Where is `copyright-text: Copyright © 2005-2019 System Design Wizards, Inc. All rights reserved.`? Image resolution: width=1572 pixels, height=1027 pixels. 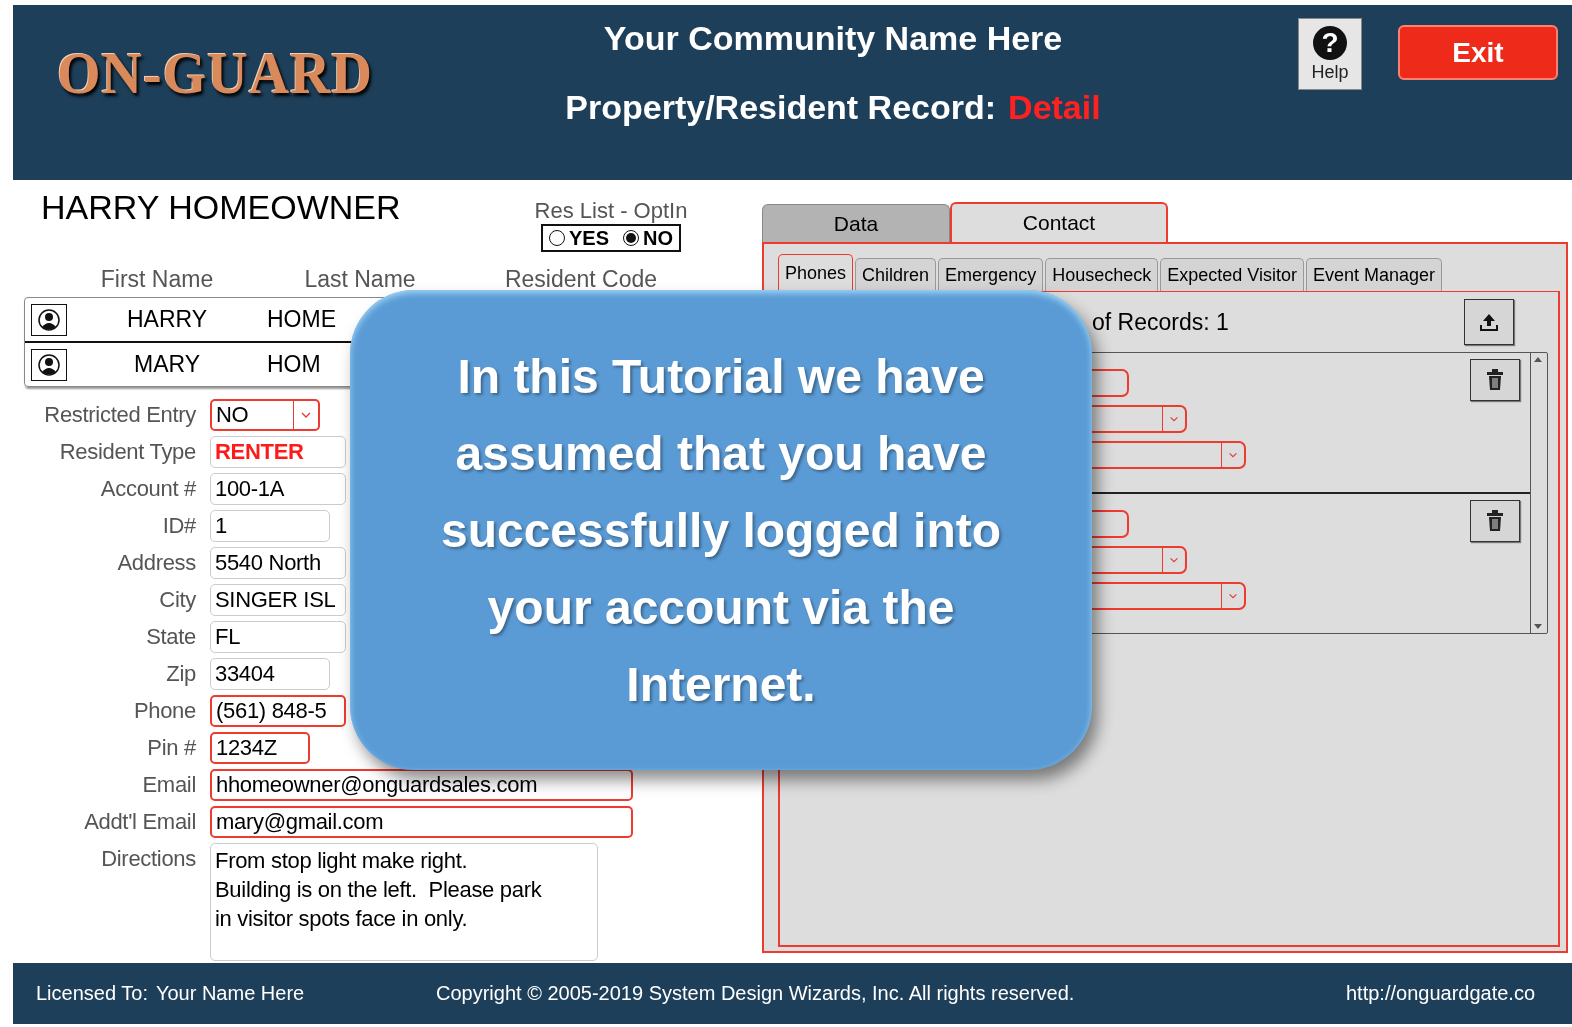
copyright-text: Copyright © 2005-2019 System Design Wizards, Inc. All rights reserved. is located at coordinates (756, 993).